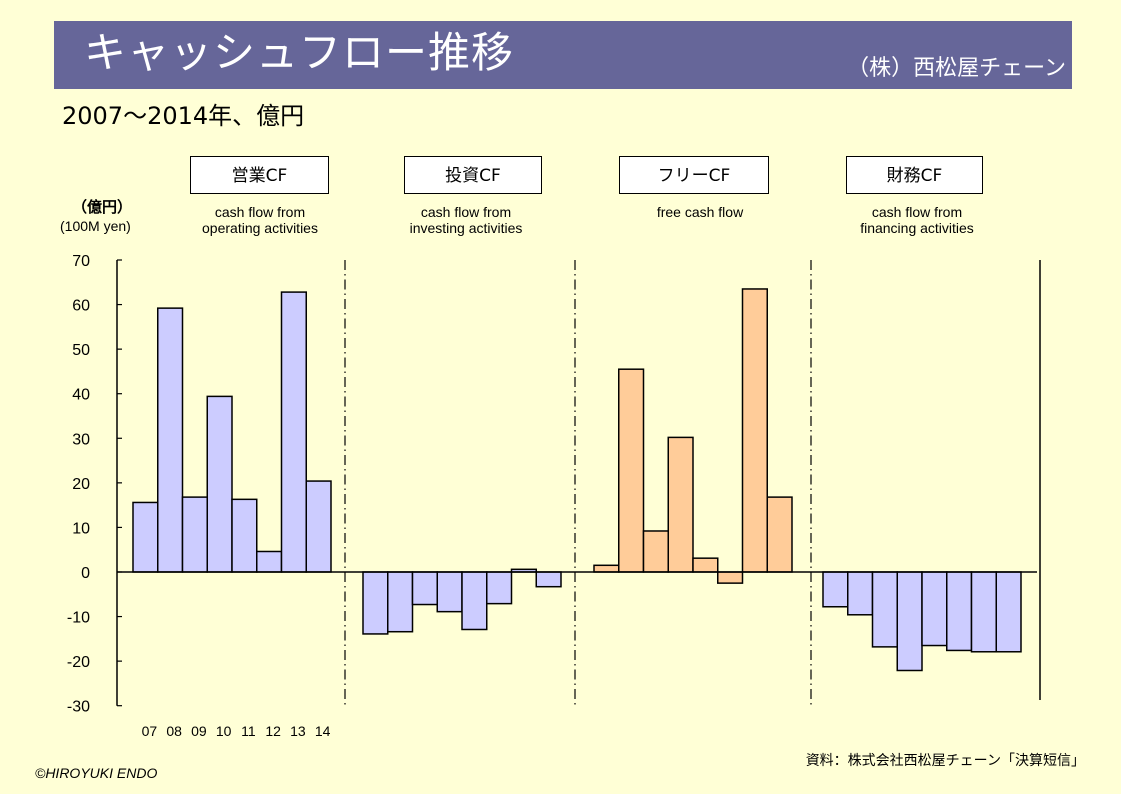 The height and width of the screenshot is (794, 1121). Describe the element at coordinates (273, 731) in the screenshot. I see `x-tick-label: 12` at that location.